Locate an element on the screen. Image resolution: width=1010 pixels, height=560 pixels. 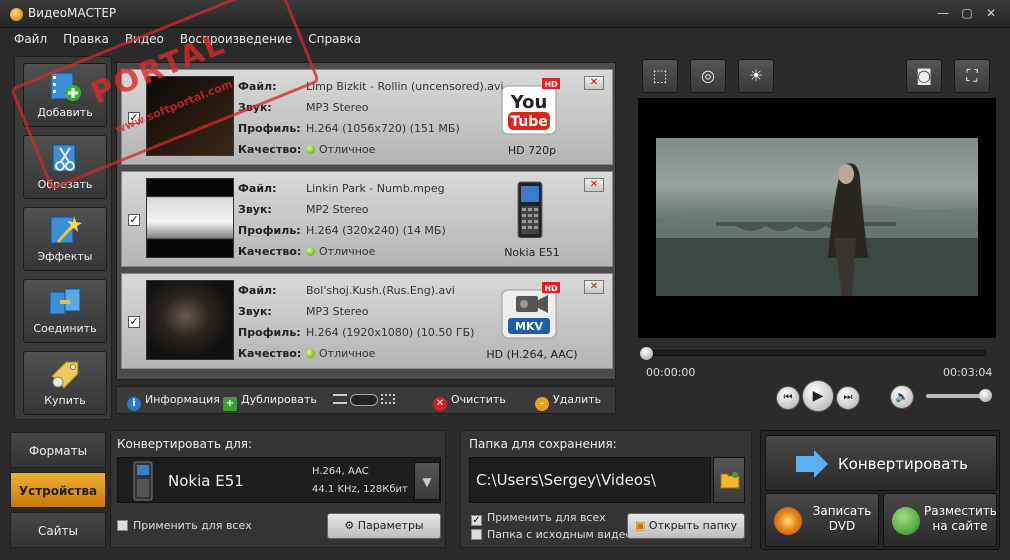
arrow-convert-icon is located at coordinates (812, 464).